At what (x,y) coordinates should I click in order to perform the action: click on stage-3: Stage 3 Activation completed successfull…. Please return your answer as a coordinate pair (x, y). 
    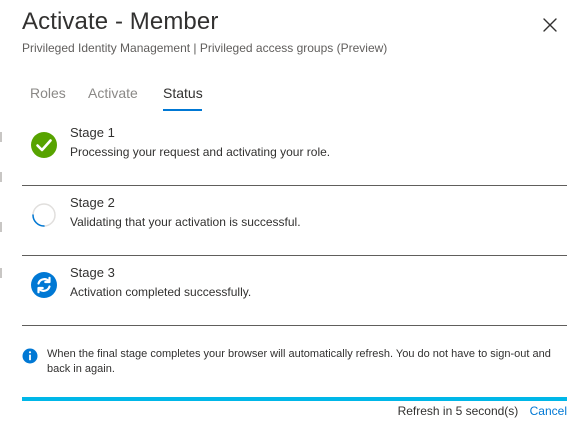
    Looking at the image, I should click on (294, 291).